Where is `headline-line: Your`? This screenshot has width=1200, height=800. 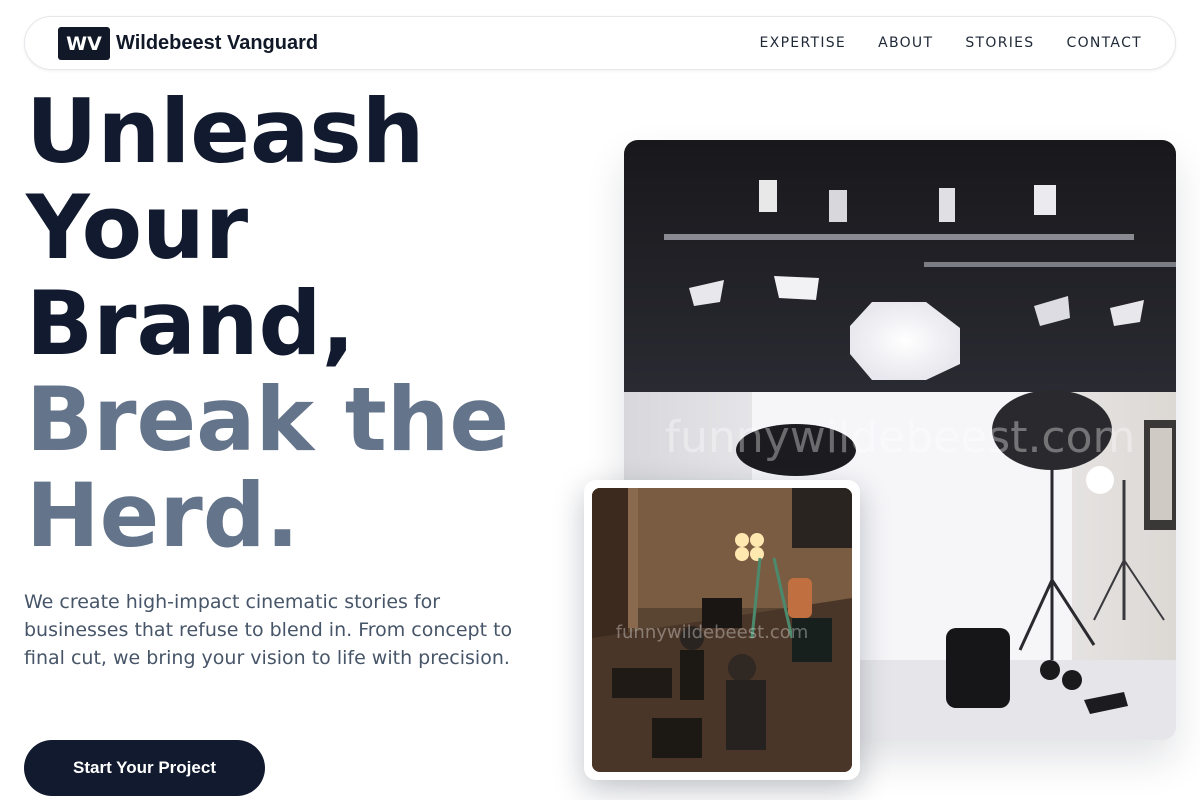 headline-line: Your is located at coordinates (137, 227).